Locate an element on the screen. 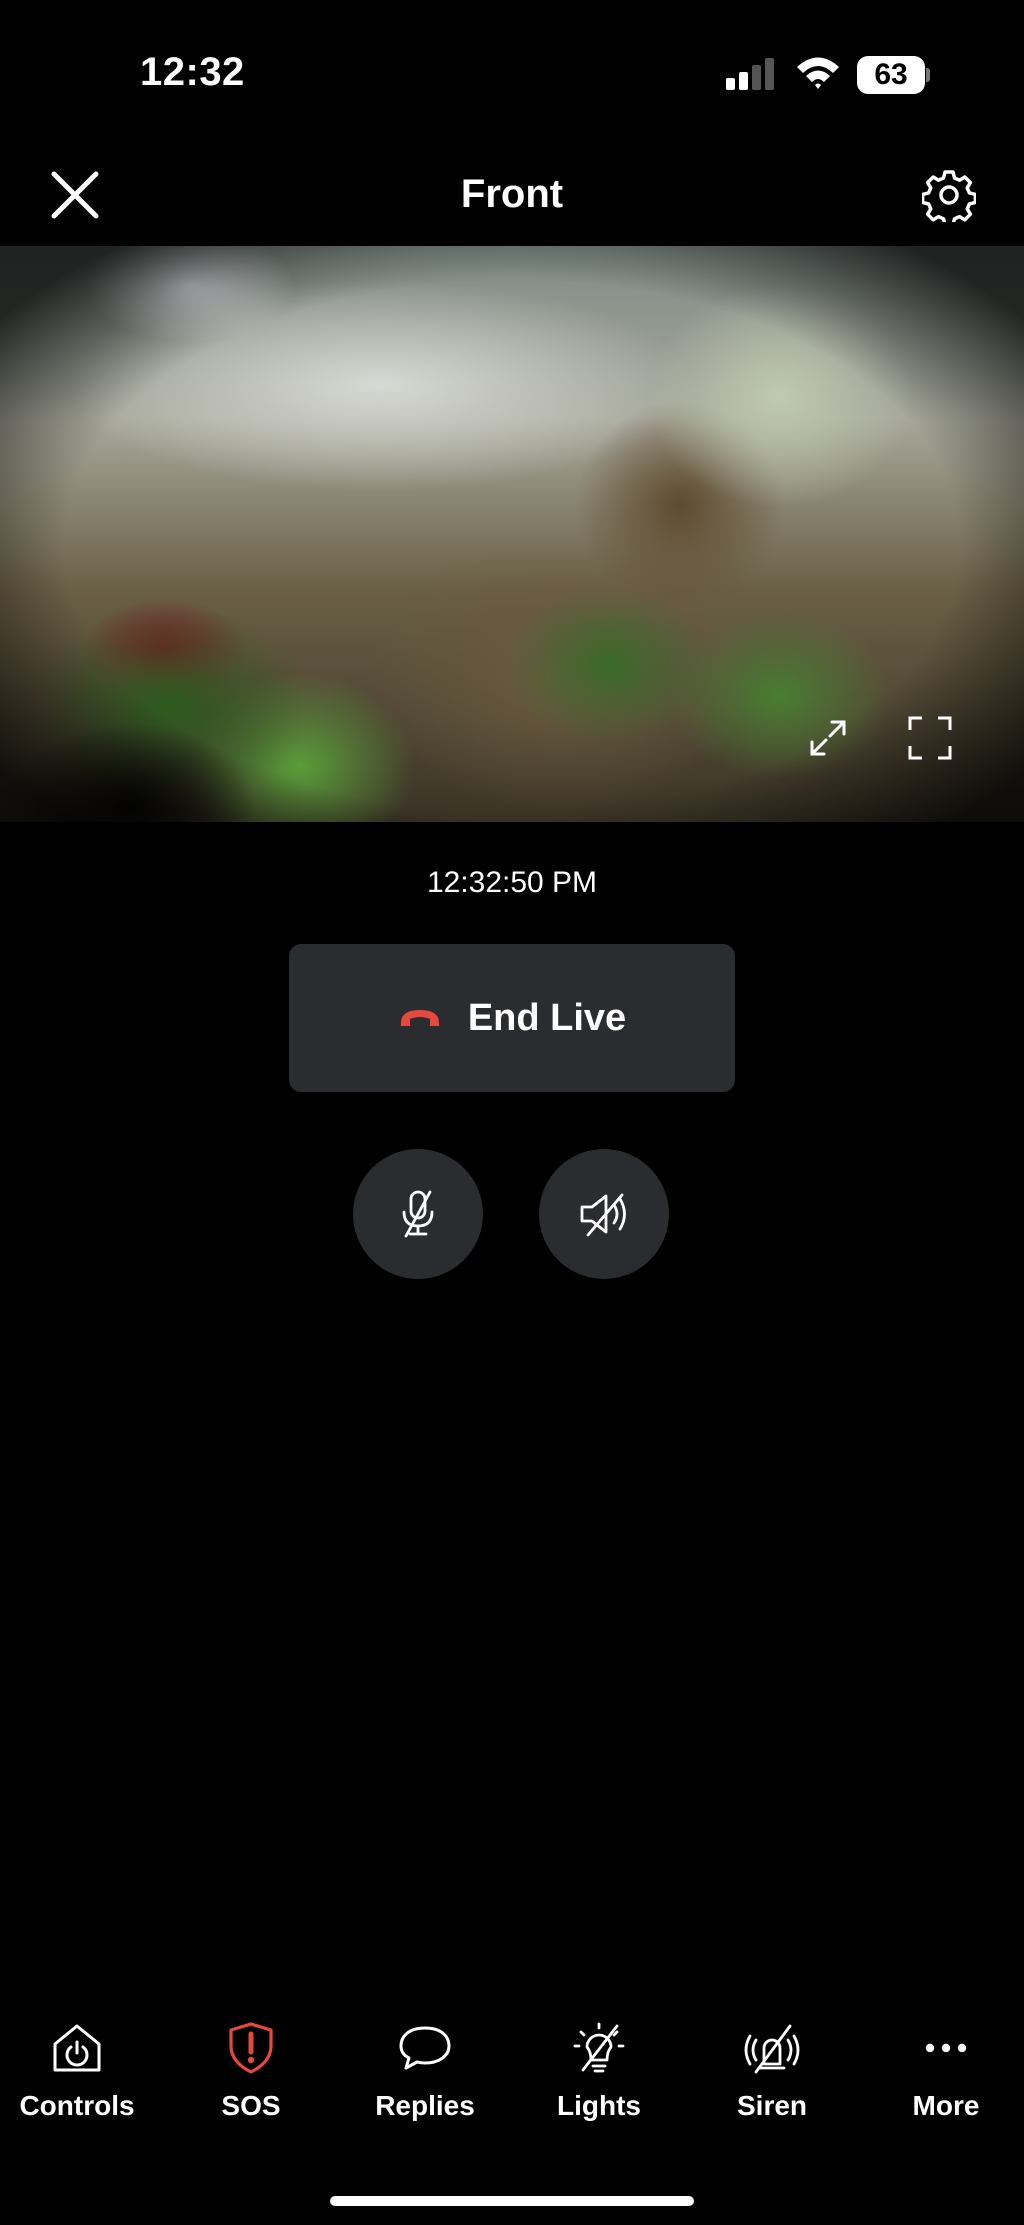  nav-siren-label: Siren is located at coordinates (772, 2105).